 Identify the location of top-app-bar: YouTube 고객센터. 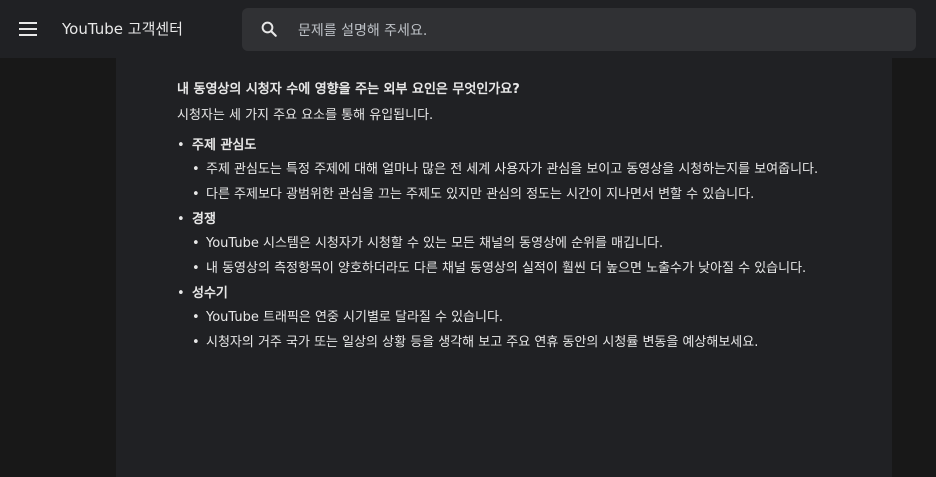
(468, 29).